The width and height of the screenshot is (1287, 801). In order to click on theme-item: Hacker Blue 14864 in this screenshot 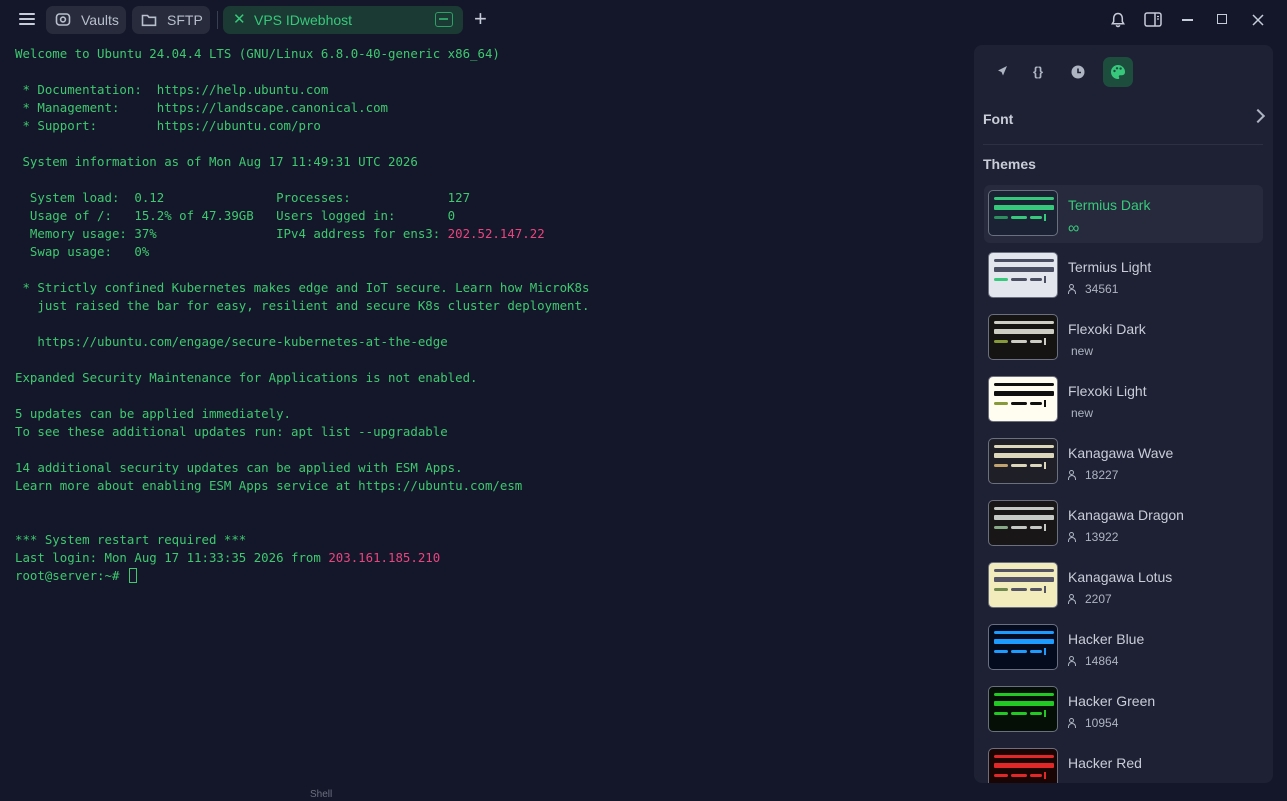, I will do `click(1123, 648)`.